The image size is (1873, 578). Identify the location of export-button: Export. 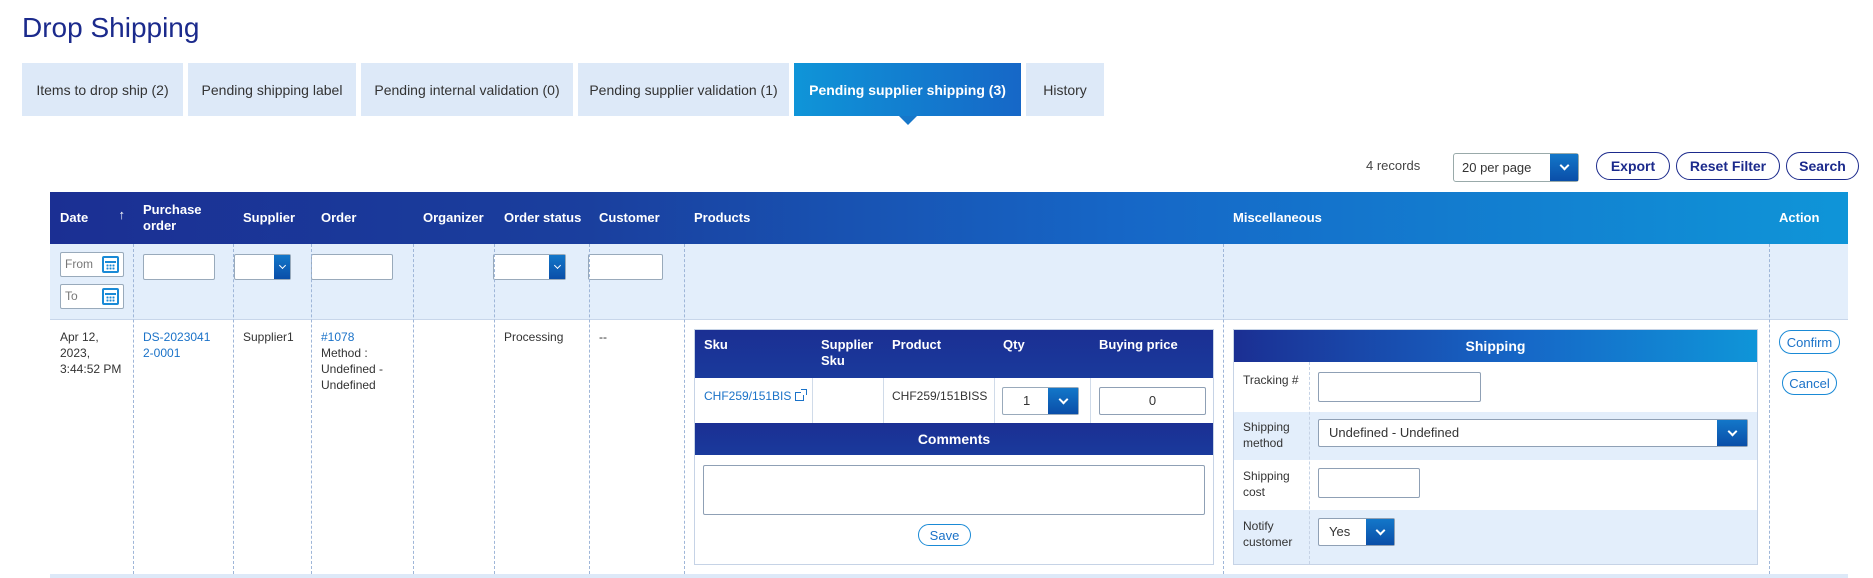
(1633, 166).